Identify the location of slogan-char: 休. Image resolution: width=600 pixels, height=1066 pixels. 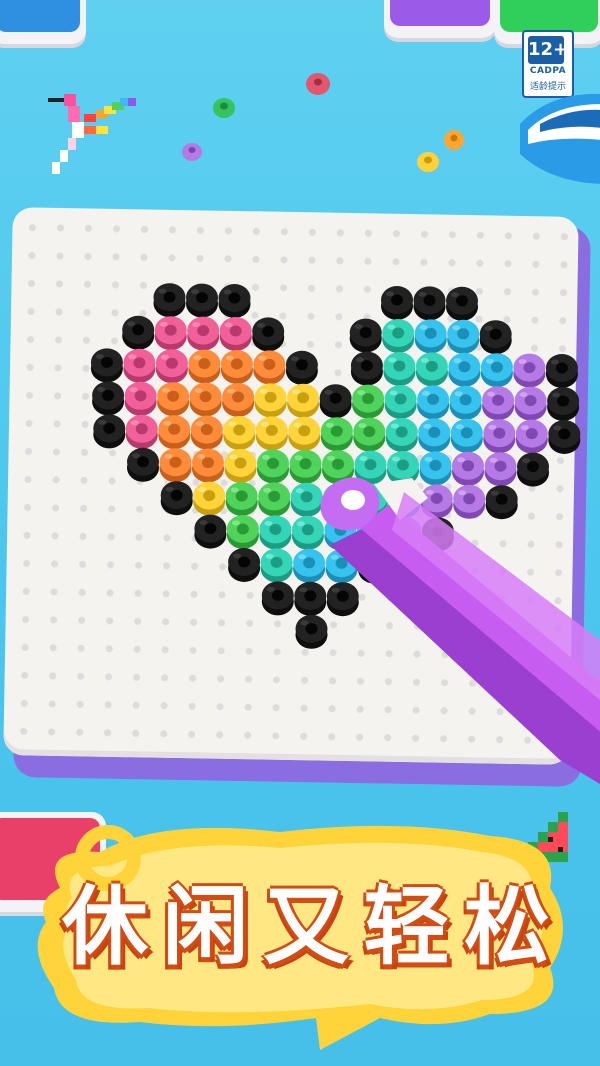
(105, 926).